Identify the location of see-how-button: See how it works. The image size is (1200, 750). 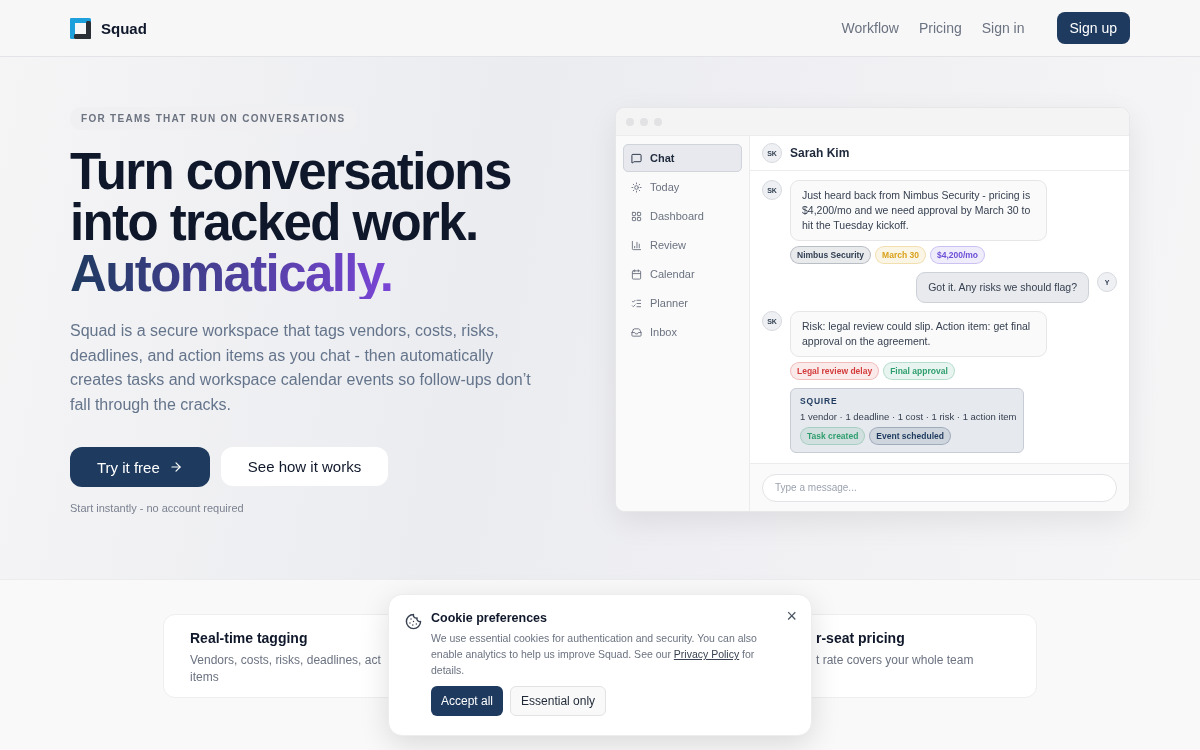
(304, 466).